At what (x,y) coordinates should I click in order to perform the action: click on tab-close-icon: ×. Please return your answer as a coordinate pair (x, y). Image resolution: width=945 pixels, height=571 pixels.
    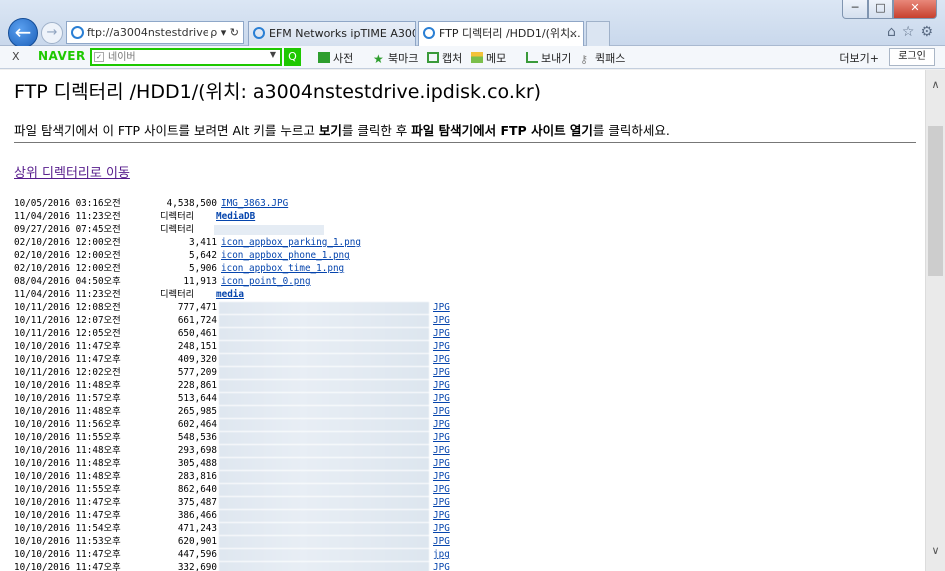
    Looking at the image, I should click on (573, 33).